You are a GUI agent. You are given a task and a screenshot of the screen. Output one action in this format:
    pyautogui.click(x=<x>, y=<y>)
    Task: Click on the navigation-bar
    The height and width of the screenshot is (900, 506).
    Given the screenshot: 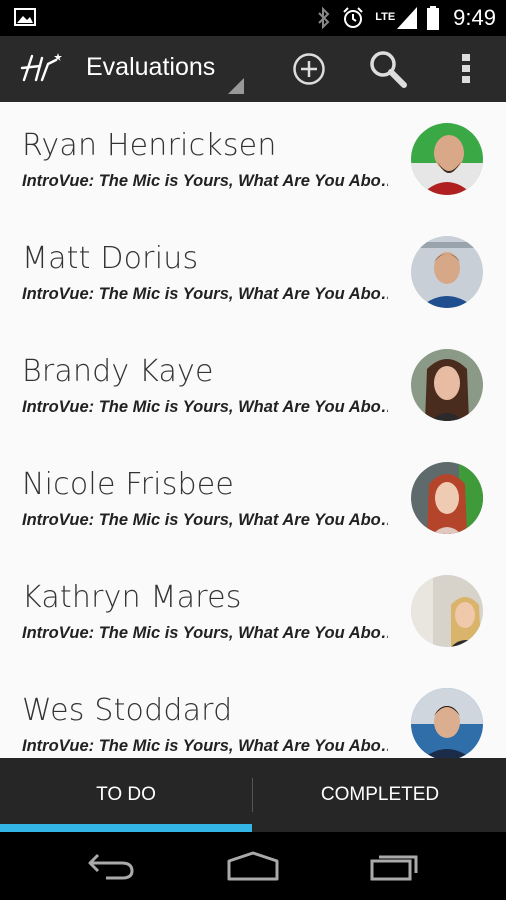 What is the action you would take?
    pyautogui.click(x=253, y=866)
    